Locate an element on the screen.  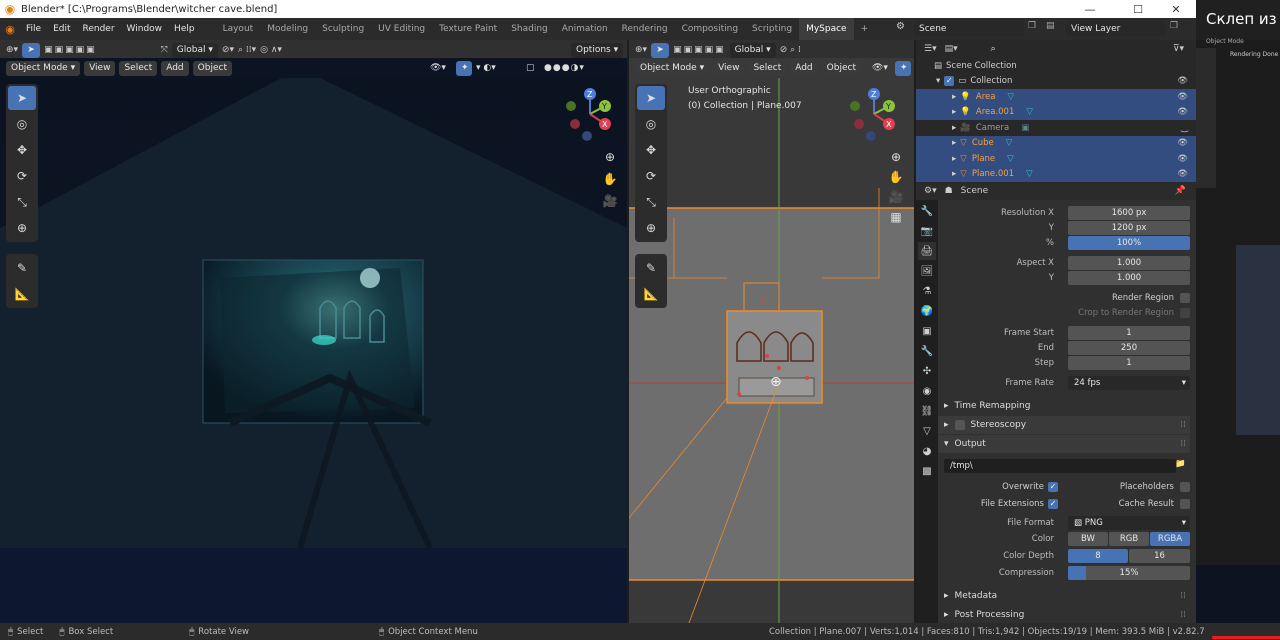
post-processing-panel: ▸ Post Processing ⁞⁞ is located at coordinates (1064, 615).